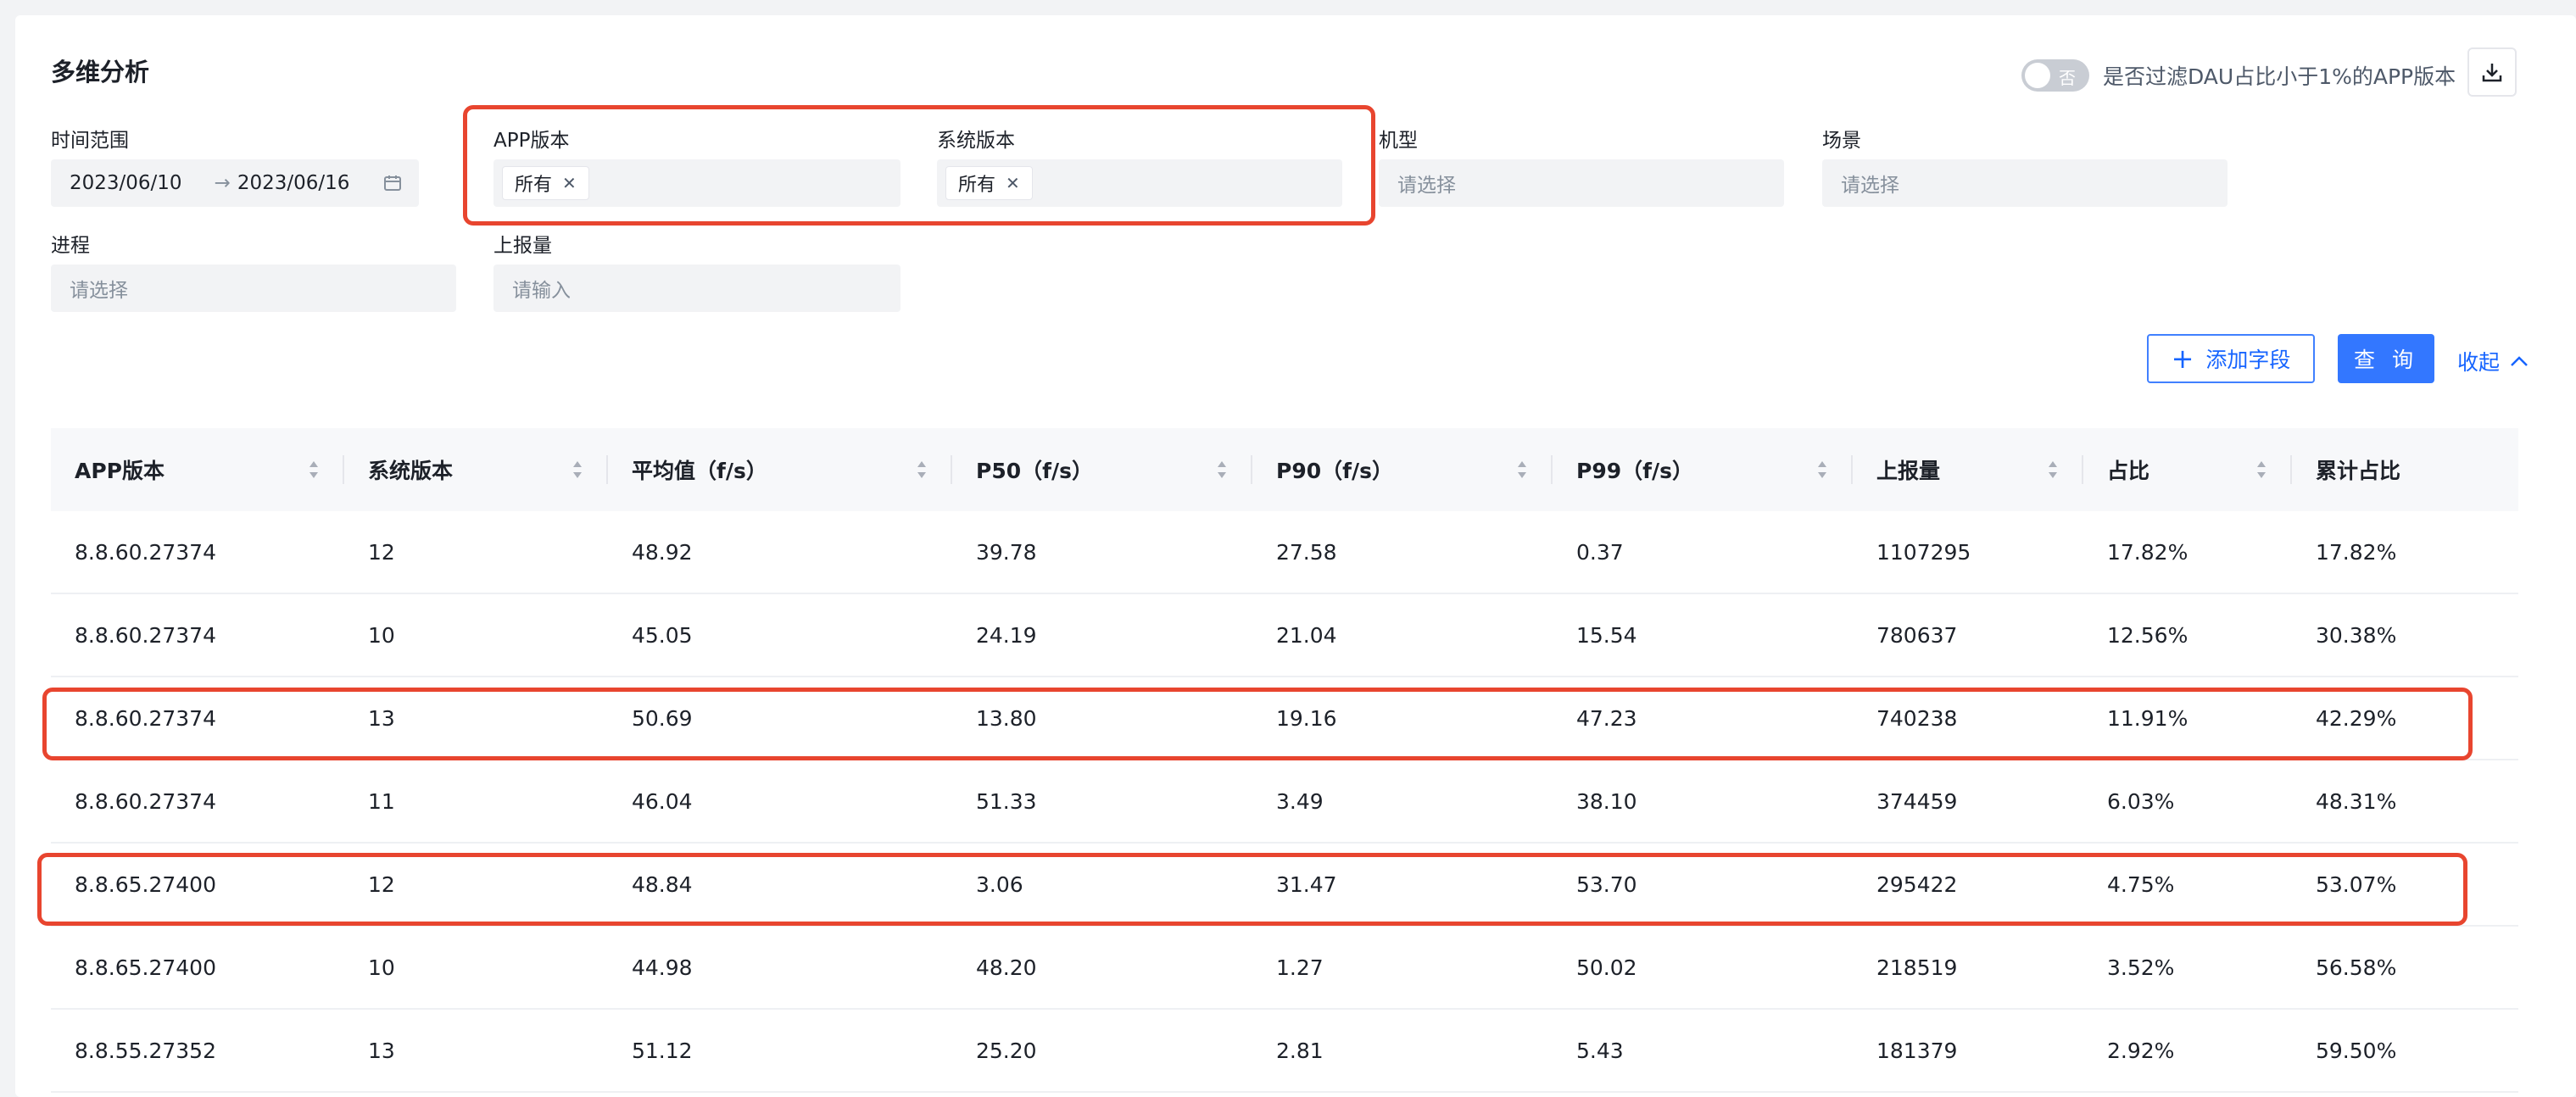 The width and height of the screenshot is (2576, 1097). I want to click on column-header-p90: P90（f/s）, so click(1402, 469).